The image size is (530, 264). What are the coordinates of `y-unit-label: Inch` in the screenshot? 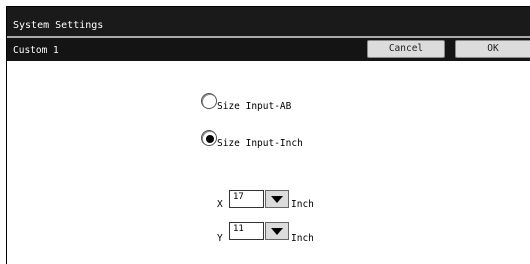 It's located at (302, 238).